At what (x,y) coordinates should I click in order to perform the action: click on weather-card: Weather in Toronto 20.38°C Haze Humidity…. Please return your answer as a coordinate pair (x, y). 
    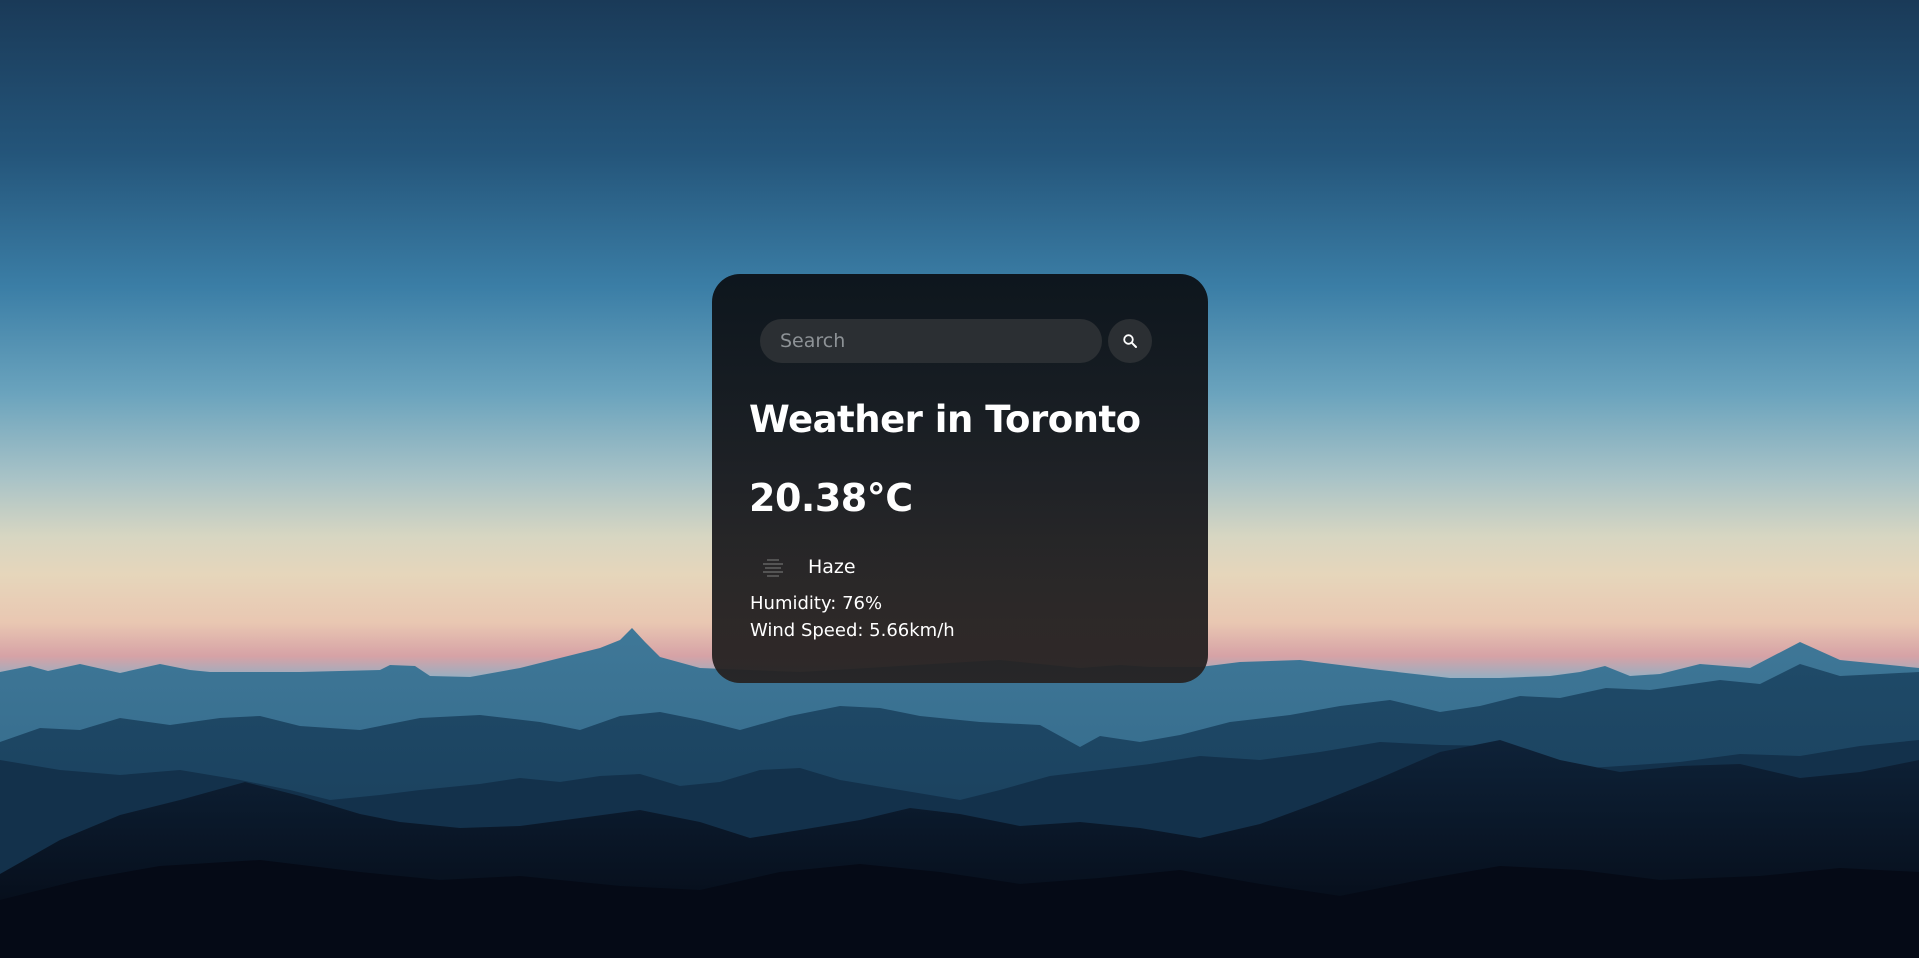
    Looking at the image, I should click on (960, 478).